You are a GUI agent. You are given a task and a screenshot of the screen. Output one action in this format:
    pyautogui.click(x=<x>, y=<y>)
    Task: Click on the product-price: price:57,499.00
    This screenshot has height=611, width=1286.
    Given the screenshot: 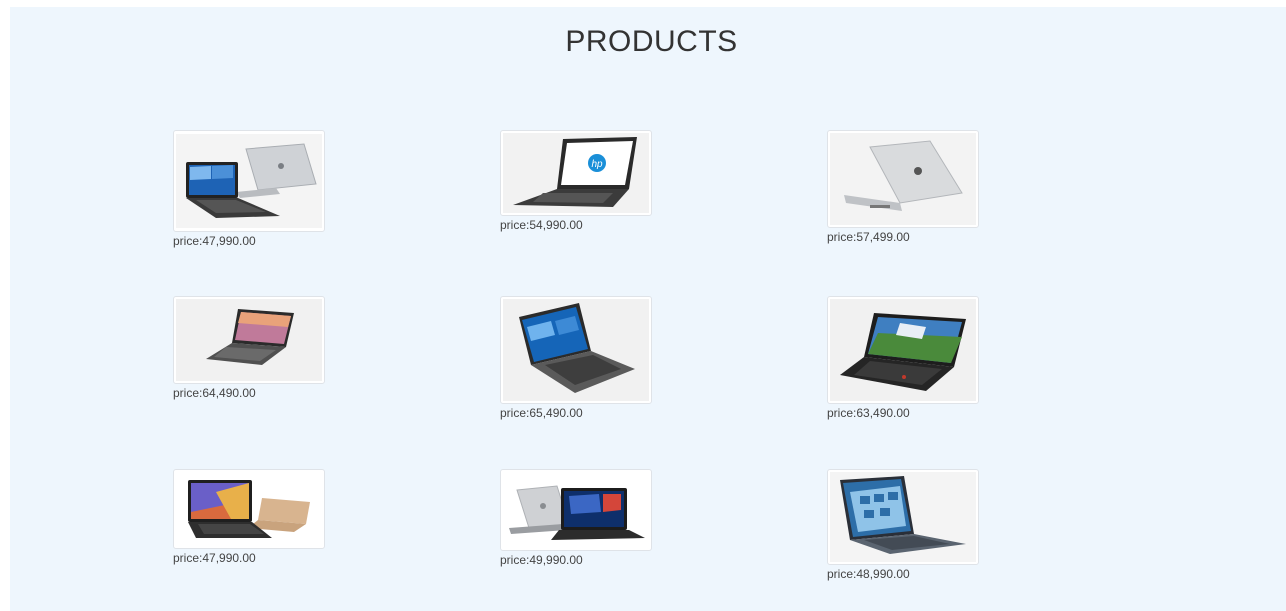 What is the action you would take?
    pyautogui.click(x=868, y=237)
    